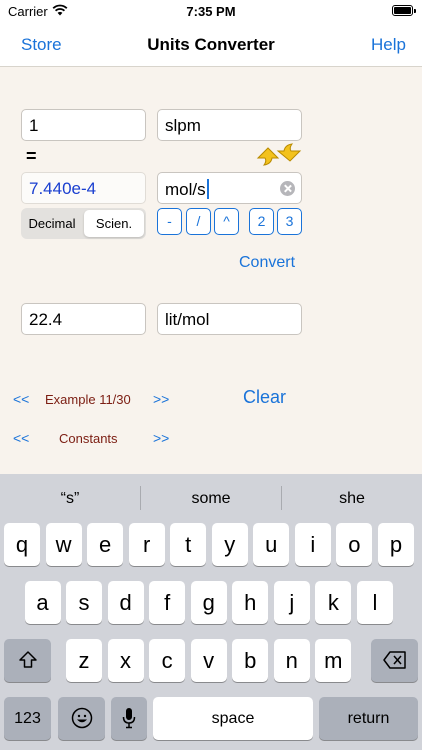 The width and height of the screenshot is (422, 750). I want to click on factor-unit-text: lit/mol, so click(187, 319).